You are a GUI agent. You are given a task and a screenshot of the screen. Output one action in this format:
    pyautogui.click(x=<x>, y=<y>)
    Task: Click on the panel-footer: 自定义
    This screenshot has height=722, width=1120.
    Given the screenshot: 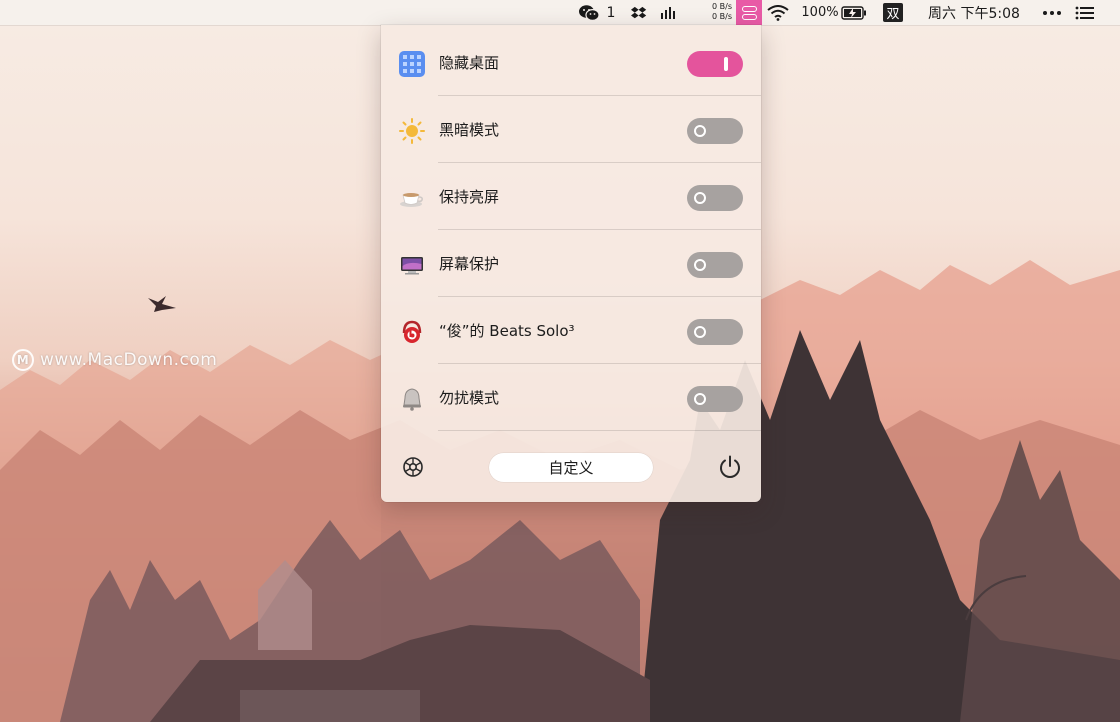 What is the action you would take?
    pyautogui.click(x=571, y=464)
    